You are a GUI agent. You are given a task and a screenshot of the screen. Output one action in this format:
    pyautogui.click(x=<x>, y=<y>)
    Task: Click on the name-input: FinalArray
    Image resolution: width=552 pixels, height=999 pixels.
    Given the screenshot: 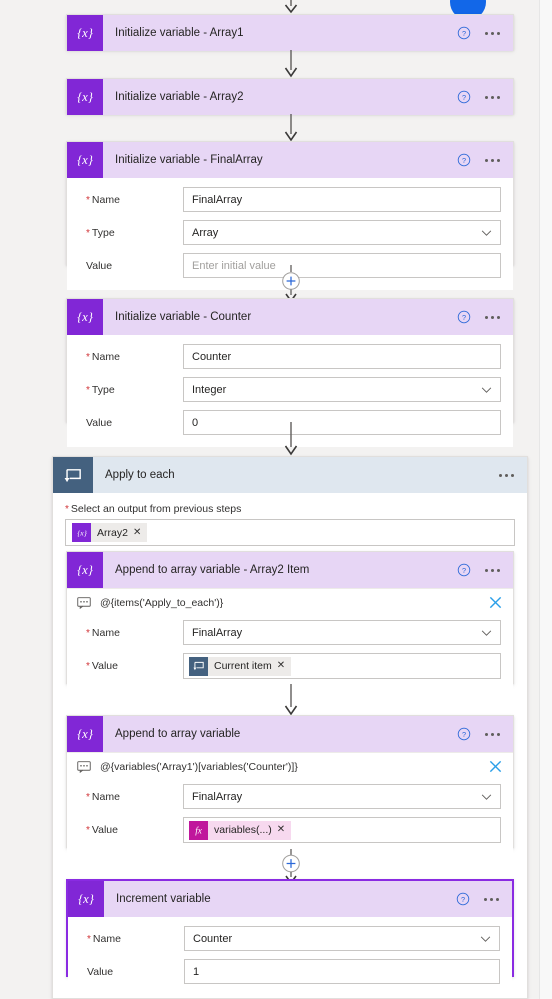 What is the action you would take?
    pyautogui.click(x=342, y=199)
    